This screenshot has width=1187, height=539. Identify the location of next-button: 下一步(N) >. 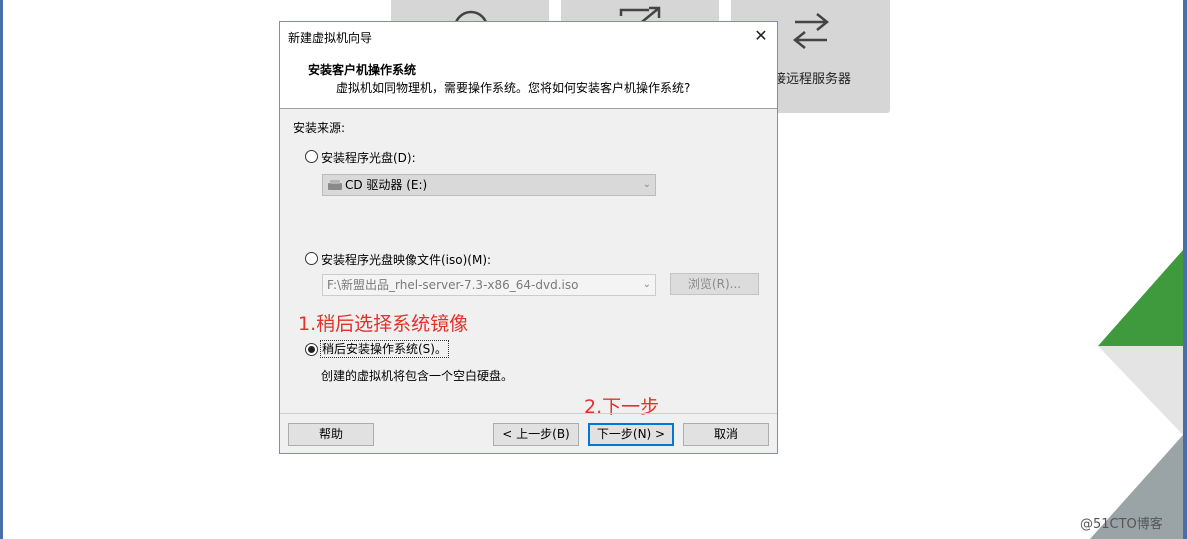
(631, 434).